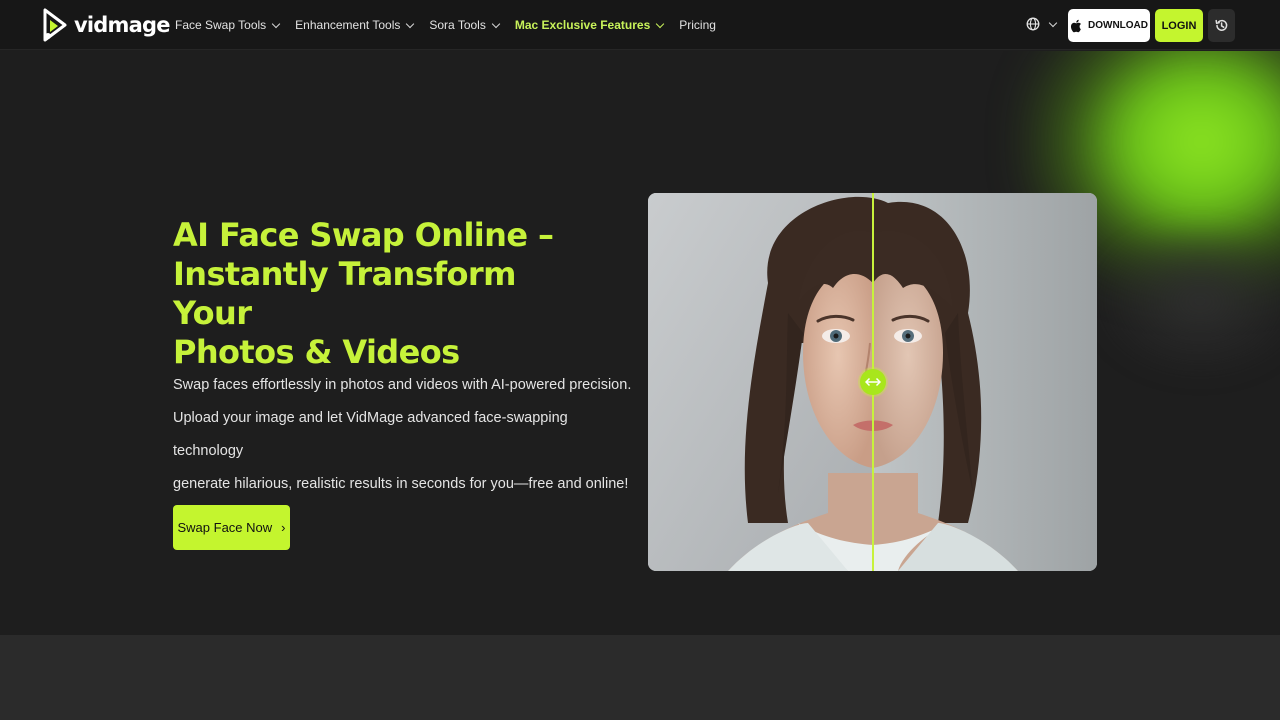  Describe the element at coordinates (1185, 301) in the screenshot. I see `decorative-shadow` at that location.